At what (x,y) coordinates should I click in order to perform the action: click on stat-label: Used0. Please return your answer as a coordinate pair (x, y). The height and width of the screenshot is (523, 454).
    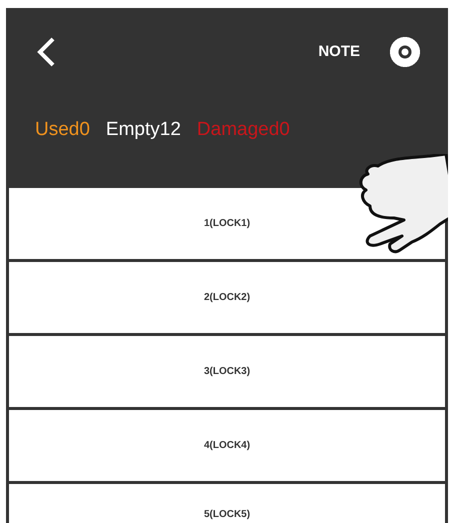
    Looking at the image, I should click on (62, 130).